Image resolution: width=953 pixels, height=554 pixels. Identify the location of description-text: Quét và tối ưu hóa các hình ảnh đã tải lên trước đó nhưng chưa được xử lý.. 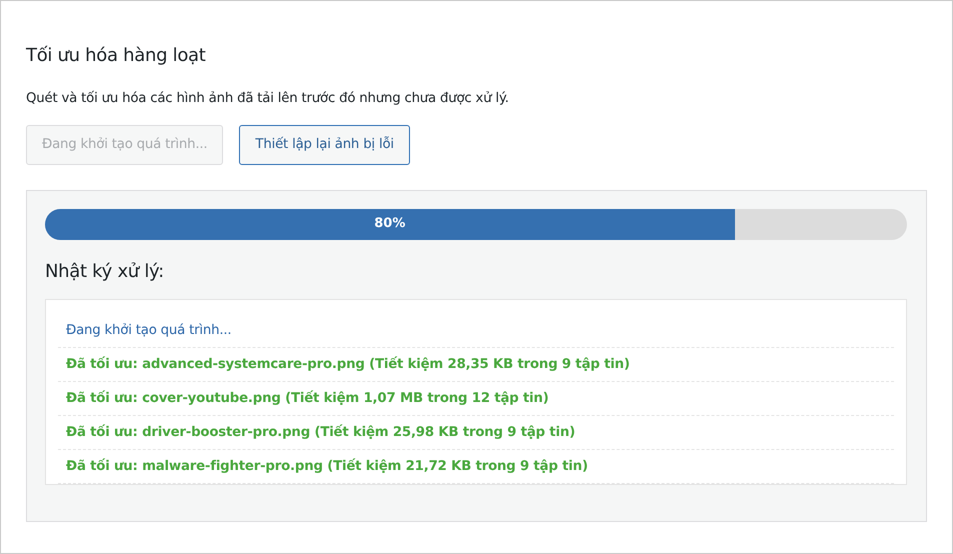
(268, 99).